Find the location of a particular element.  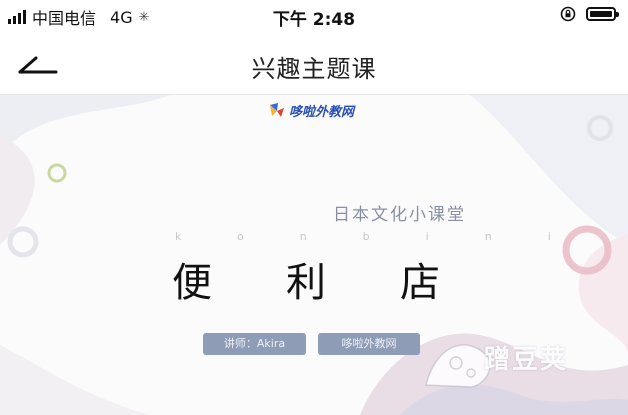

slide-title: 便利店 is located at coordinates (343, 283).